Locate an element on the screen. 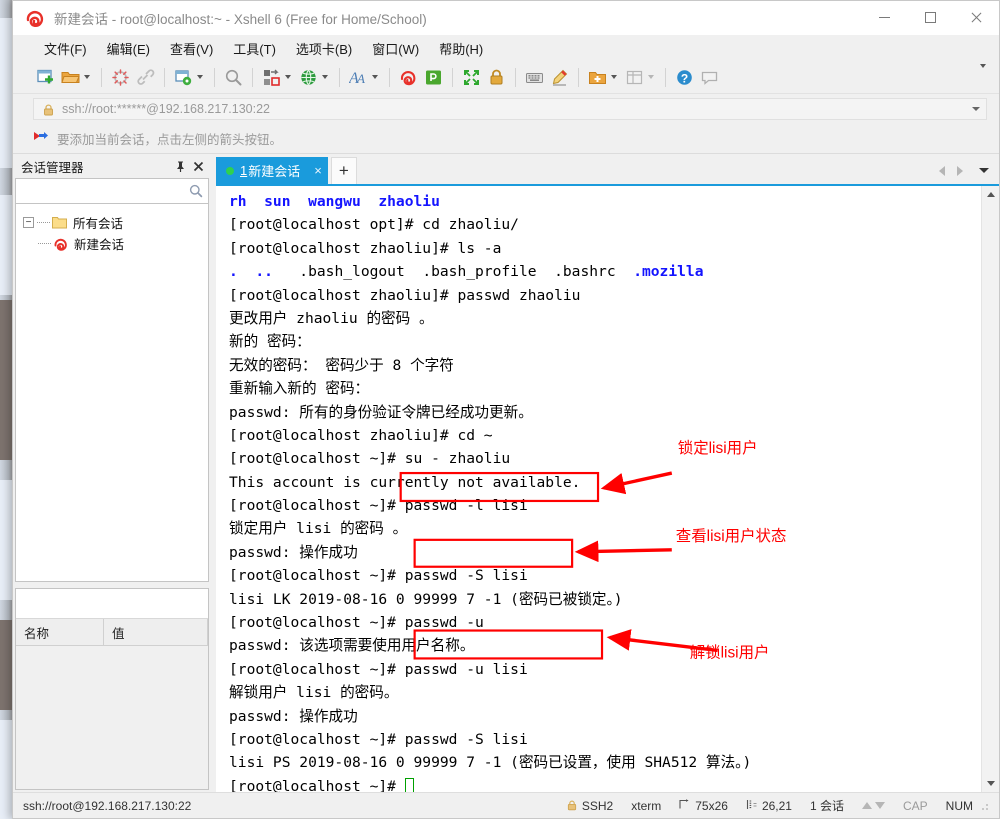 The width and height of the screenshot is (1000, 819). close-icon is located at coordinates (198, 166).